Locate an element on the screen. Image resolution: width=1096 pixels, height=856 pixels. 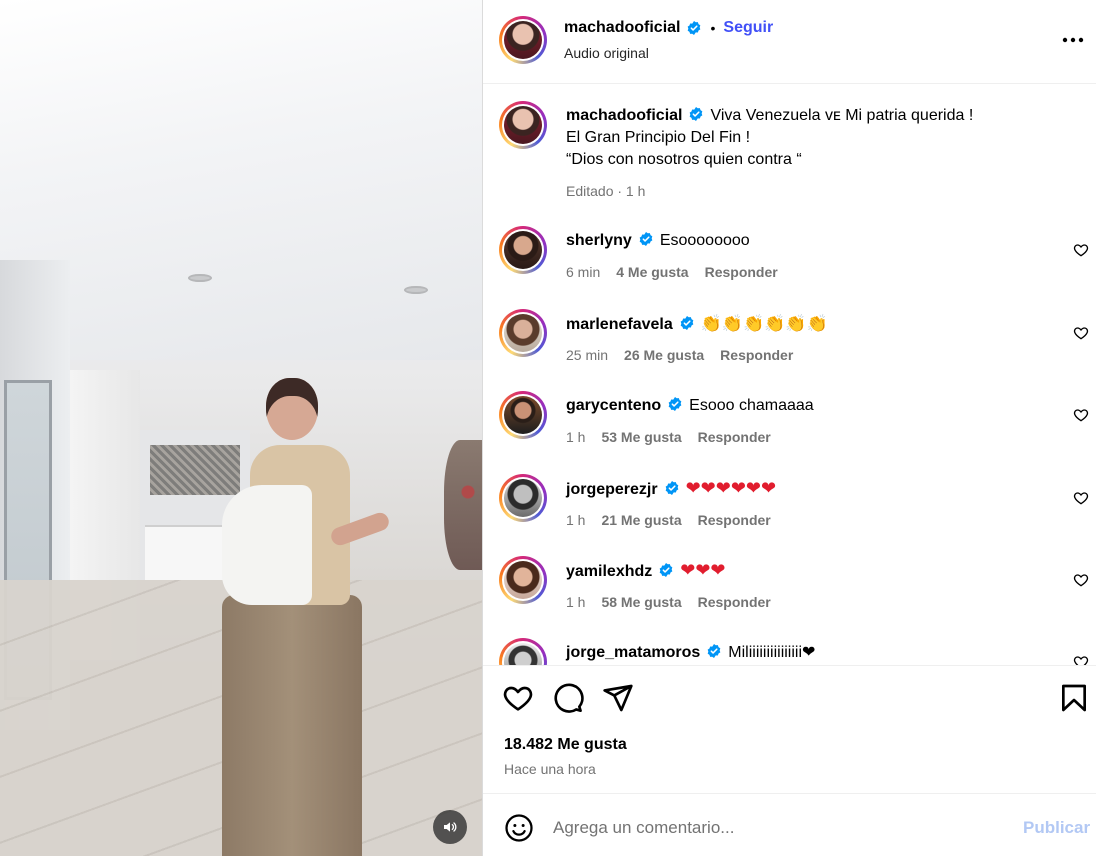
comment-text: yamilexhdz ❤❤❤ is located at coordinates (806, 571).